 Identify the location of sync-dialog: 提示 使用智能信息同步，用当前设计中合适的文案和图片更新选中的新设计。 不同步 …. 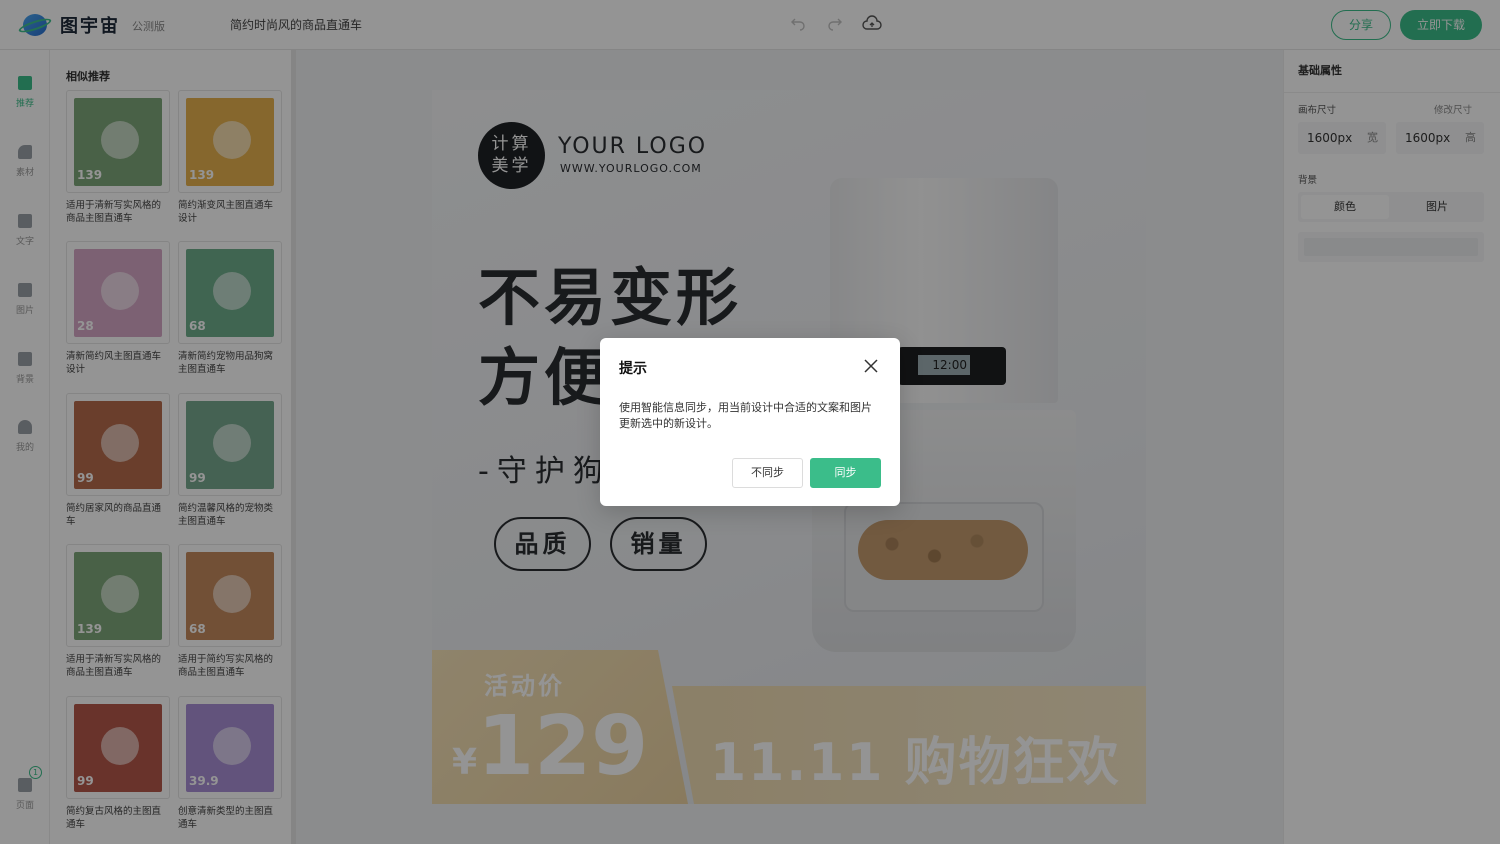
(750, 422).